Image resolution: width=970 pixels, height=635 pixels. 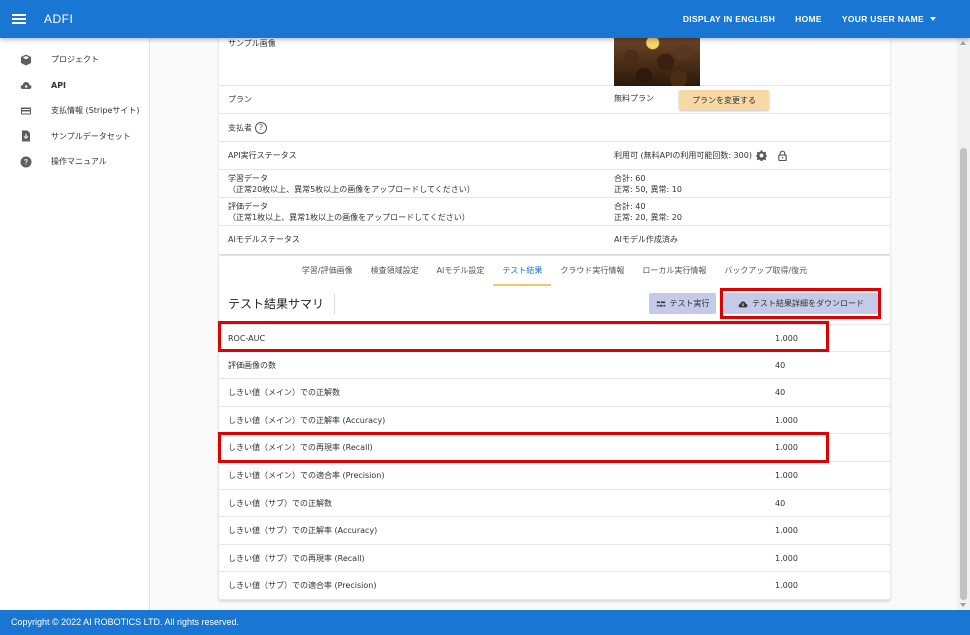 What do you see at coordinates (683, 155) in the screenshot?
I see `api-status-value: 利用可 (無料APIの利用可能回数: 300)` at bounding box center [683, 155].